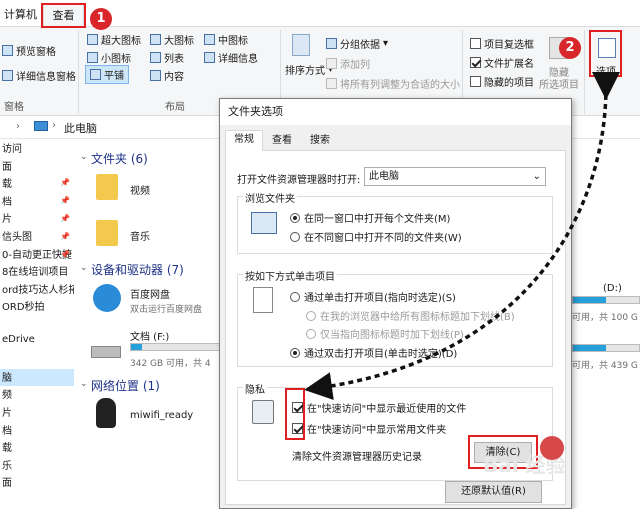  I want to click on avatar, so click(552, 448).